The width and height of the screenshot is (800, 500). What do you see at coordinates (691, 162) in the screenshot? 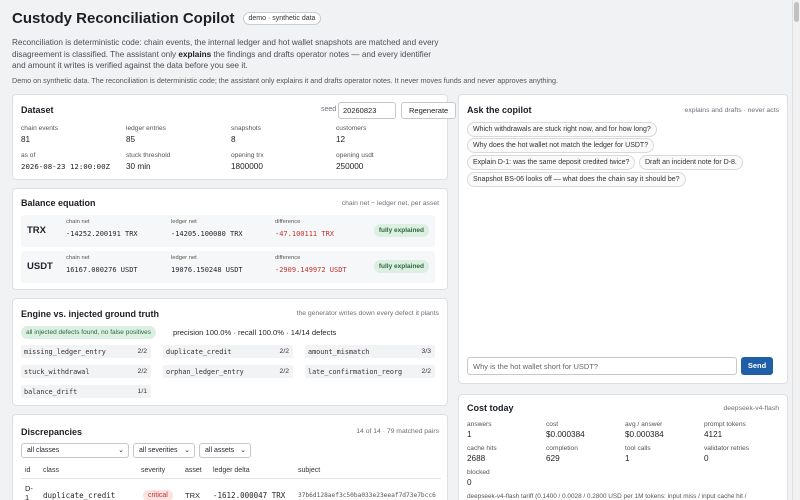
I see `suggestion-chip: Draft an incident note for D-8.` at bounding box center [691, 162].